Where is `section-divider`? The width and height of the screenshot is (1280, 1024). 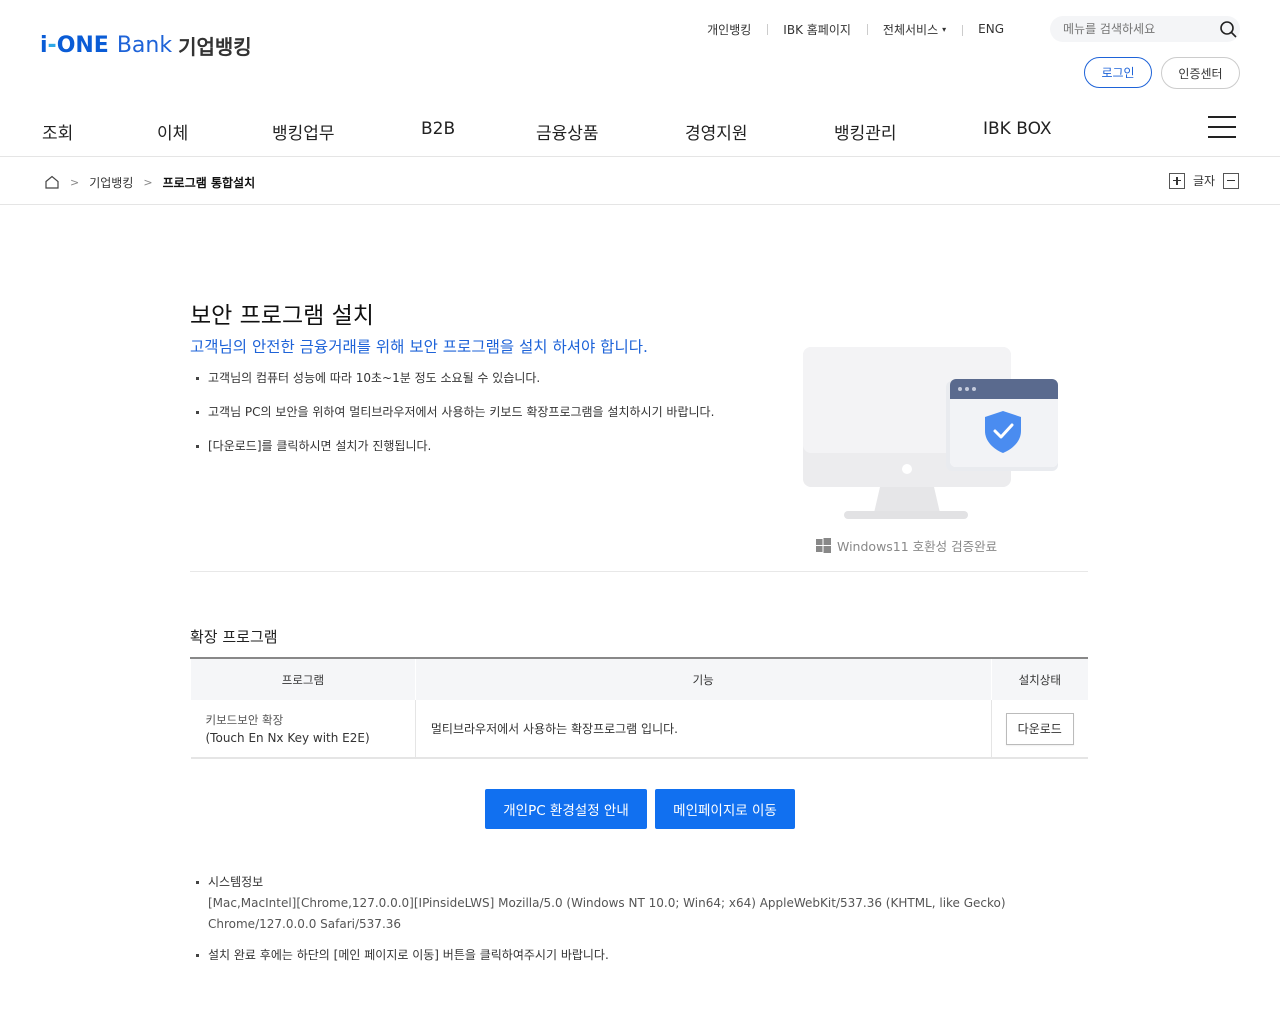
section-divider is located at coordinates (639, 571).